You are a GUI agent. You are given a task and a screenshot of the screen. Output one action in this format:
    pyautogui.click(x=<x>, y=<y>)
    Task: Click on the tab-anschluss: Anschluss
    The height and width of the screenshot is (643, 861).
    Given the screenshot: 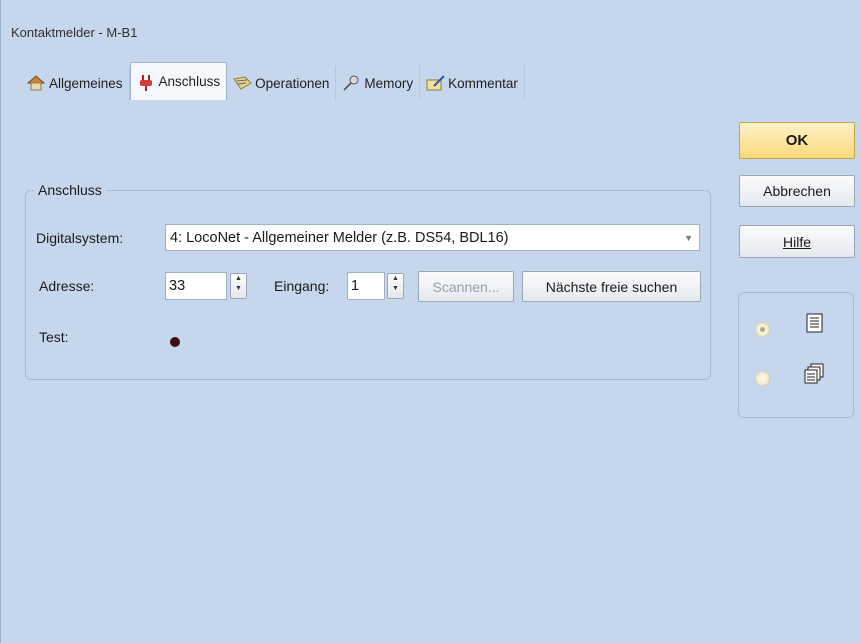 What is the action you would take?
    pyautogui.click(x=178, y=81)
    